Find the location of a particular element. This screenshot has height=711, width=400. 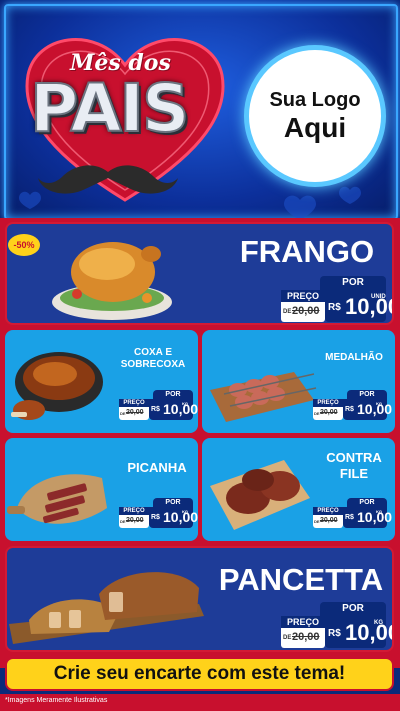

logo-text-line2: Aqui is located at coordinates (315, 127).